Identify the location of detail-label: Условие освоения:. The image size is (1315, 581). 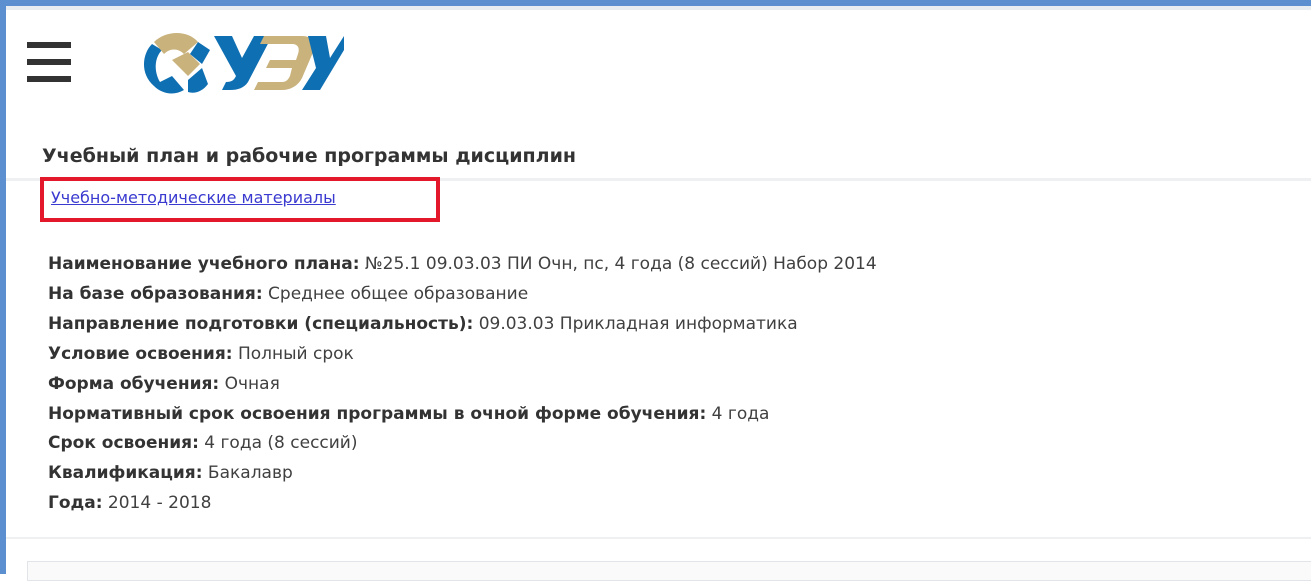
(140, 353).